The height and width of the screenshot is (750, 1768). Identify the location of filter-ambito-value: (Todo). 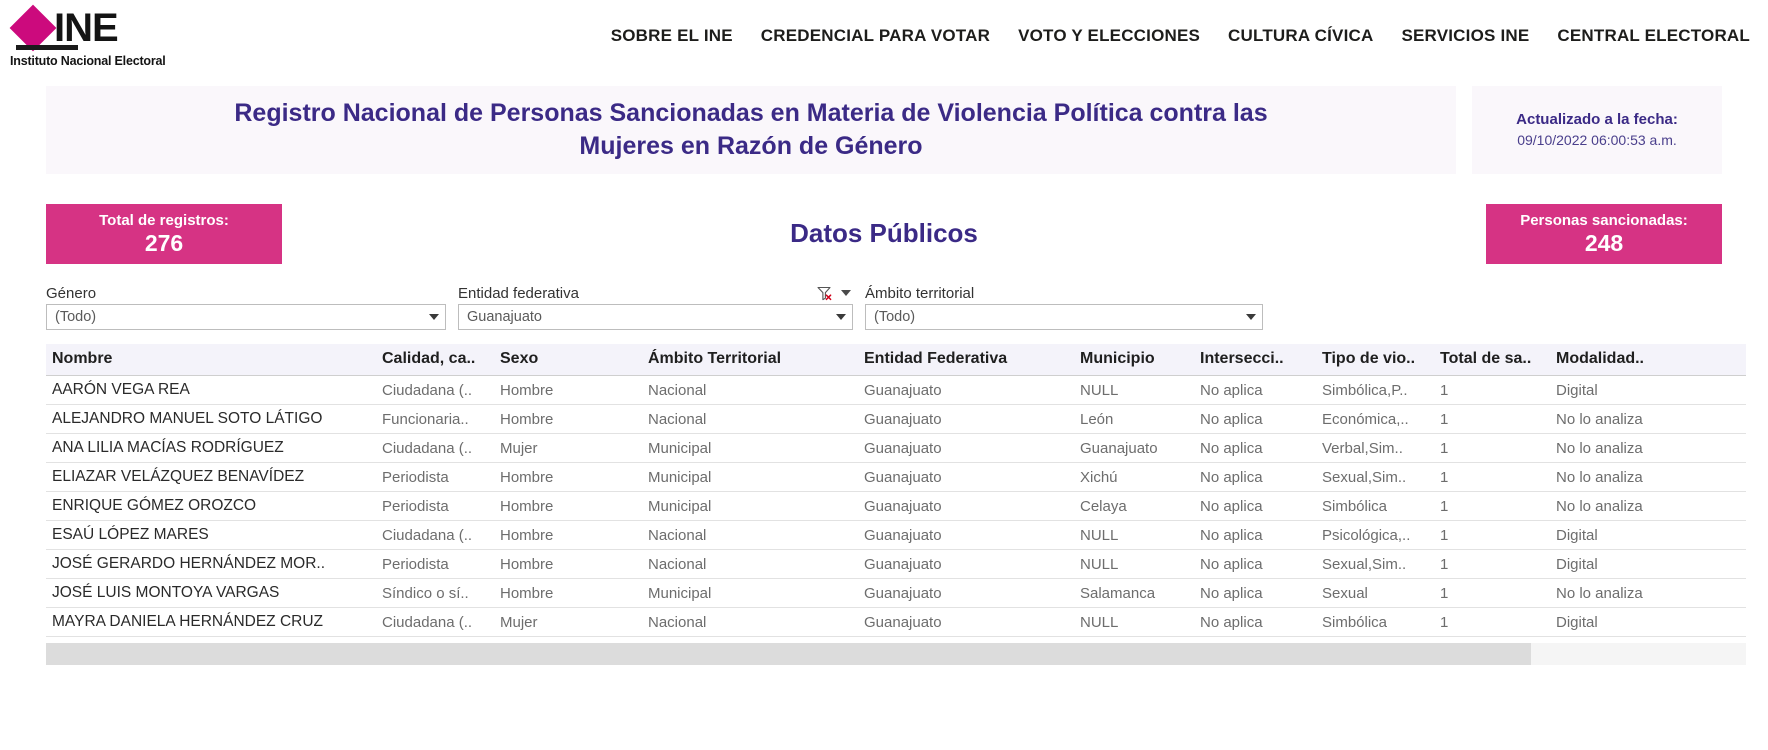
(895, 317).